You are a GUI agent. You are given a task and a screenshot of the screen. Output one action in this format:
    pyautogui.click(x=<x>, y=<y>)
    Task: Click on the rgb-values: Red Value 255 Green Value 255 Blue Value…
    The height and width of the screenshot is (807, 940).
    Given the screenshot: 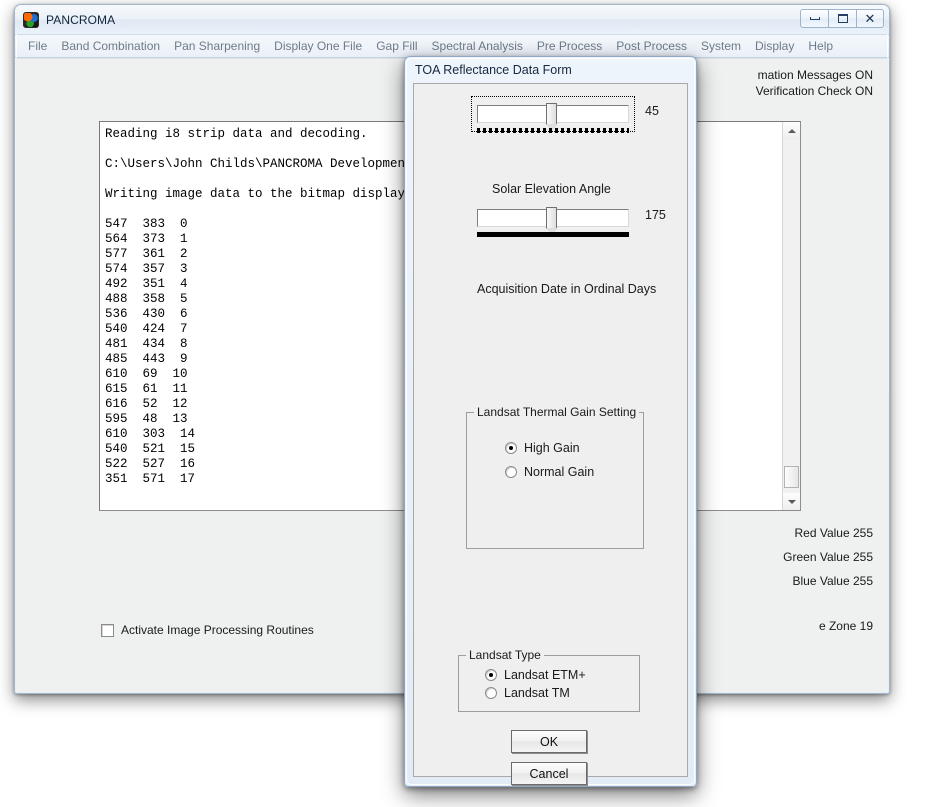 What is the action you would take?
    pyautogui.click(x=828, y=557)
    